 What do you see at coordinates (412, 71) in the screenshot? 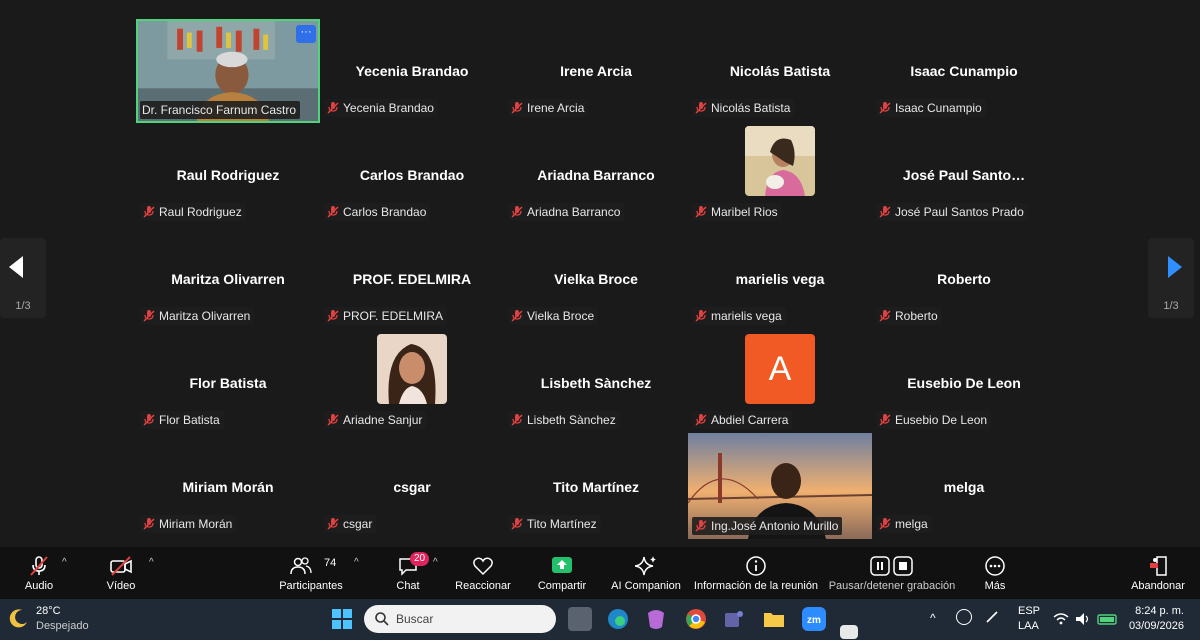
I see `participant-tile: Yecenia Brandao Yecenia Brandao` at bounding box center [412, 71].